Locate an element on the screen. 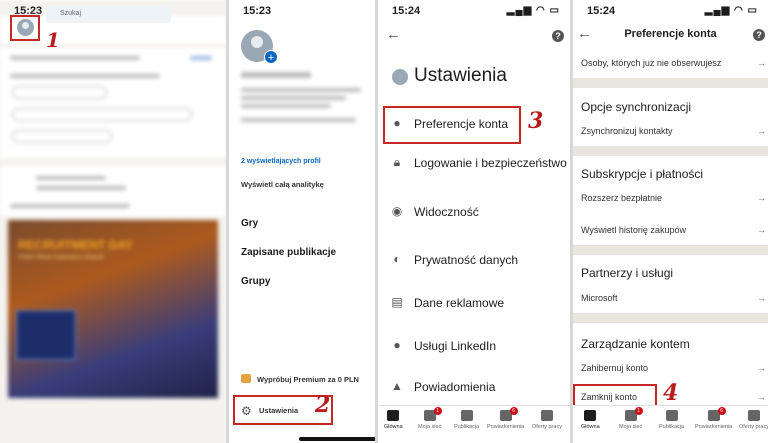  status-time: 15:23 is located at coordinates (257, 11).